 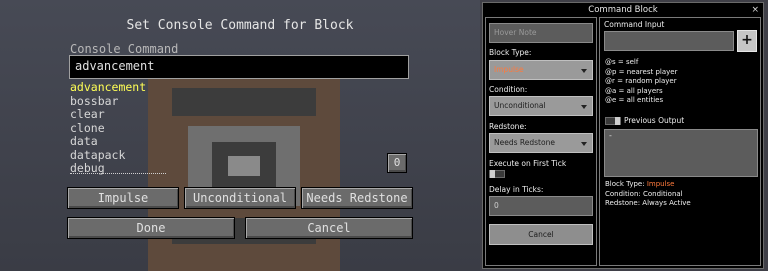 What do you see at coordinates (240, 25) in the screenshot?
I see `screen-title: Set Console Command for Block` at bounding box center [240, 25].